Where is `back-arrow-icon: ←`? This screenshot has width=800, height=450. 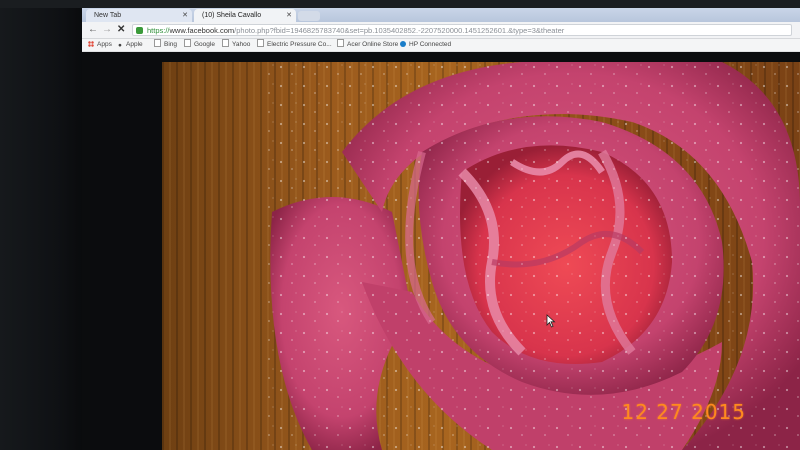 back-arrow-icon: ← is located at coordinates (93, 30).